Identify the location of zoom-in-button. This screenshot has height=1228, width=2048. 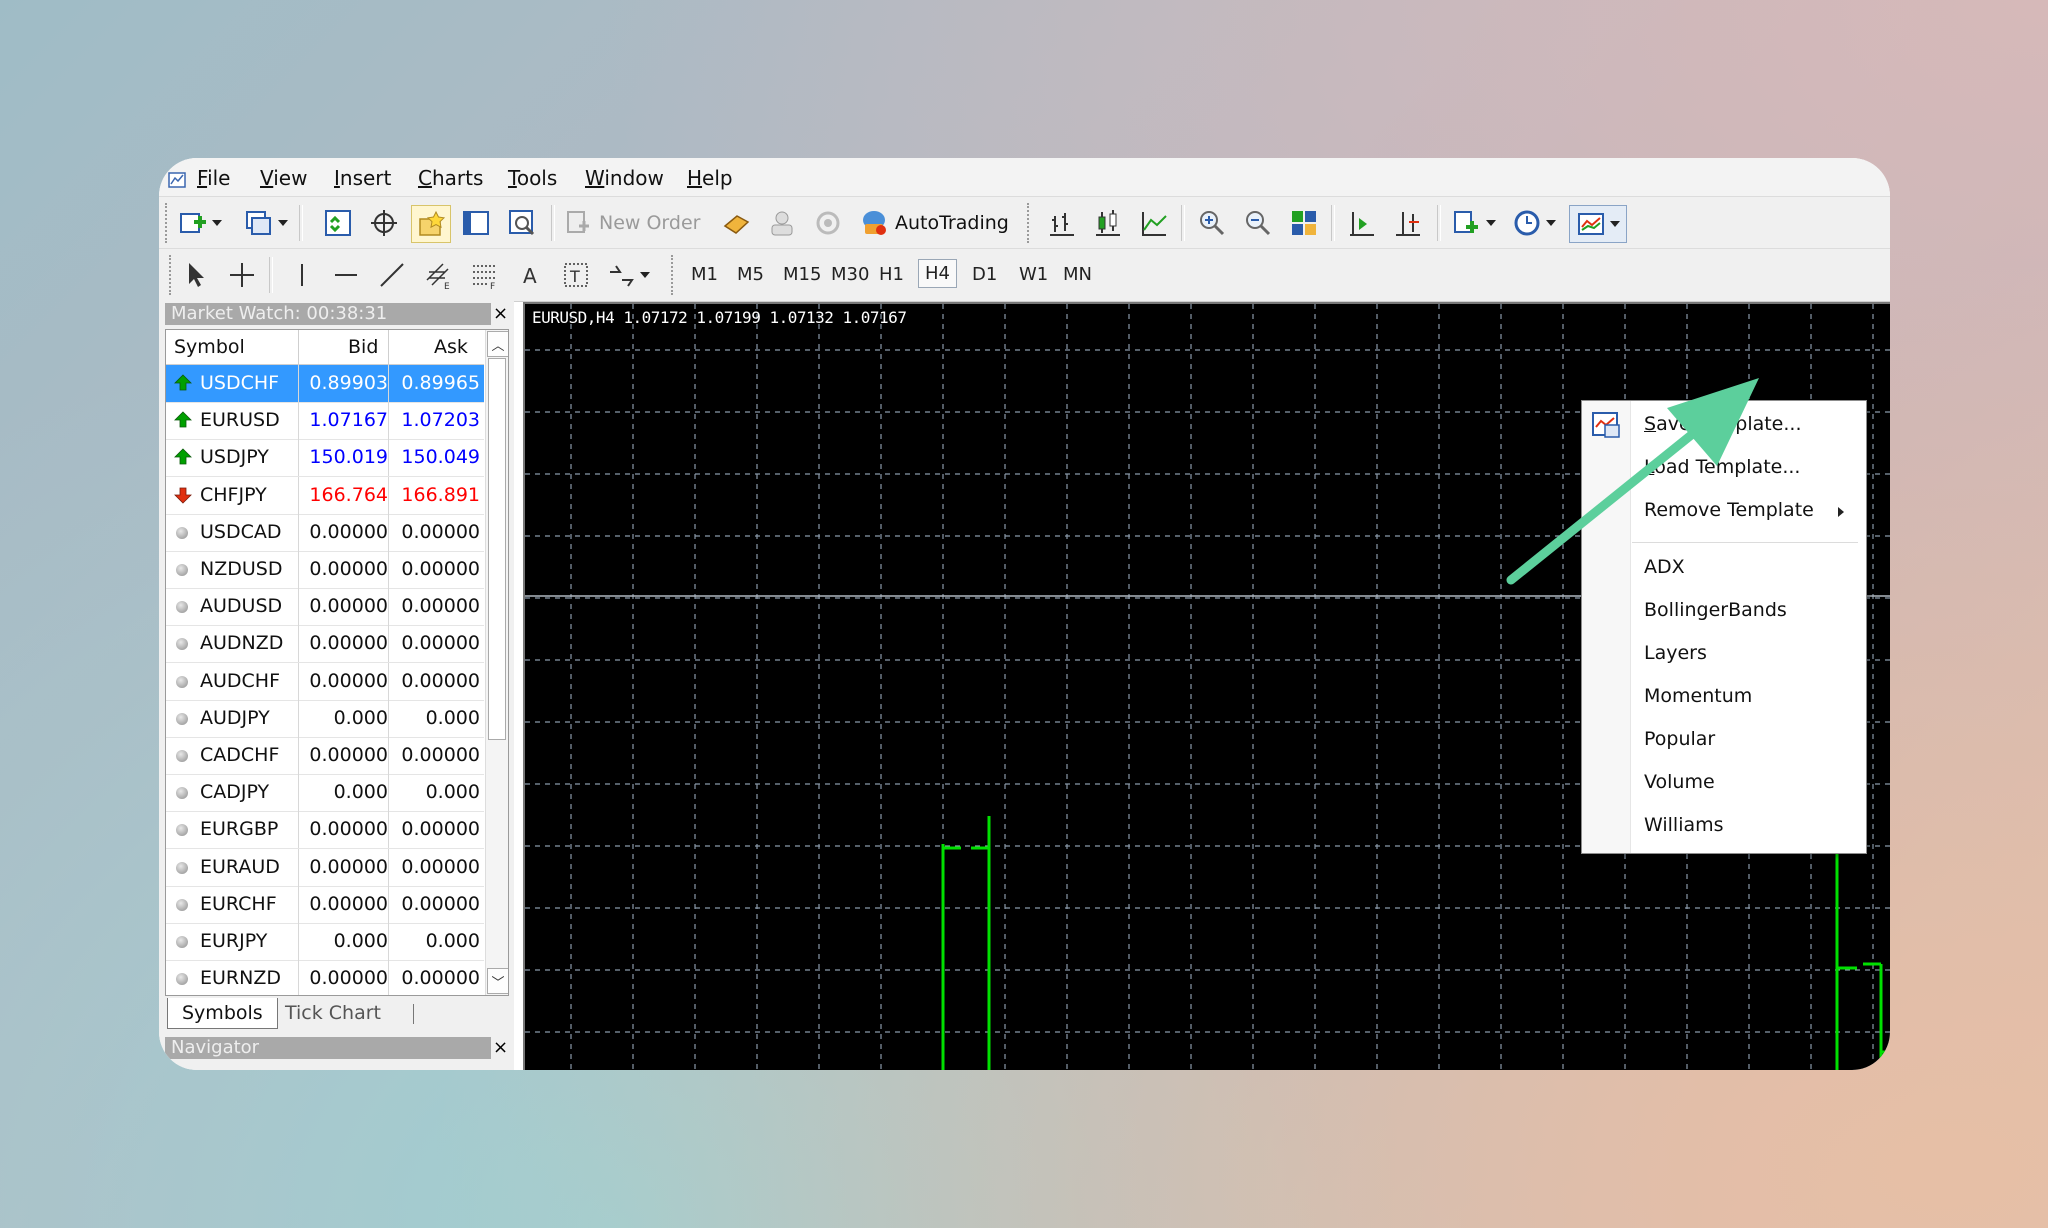
(1212, 223).